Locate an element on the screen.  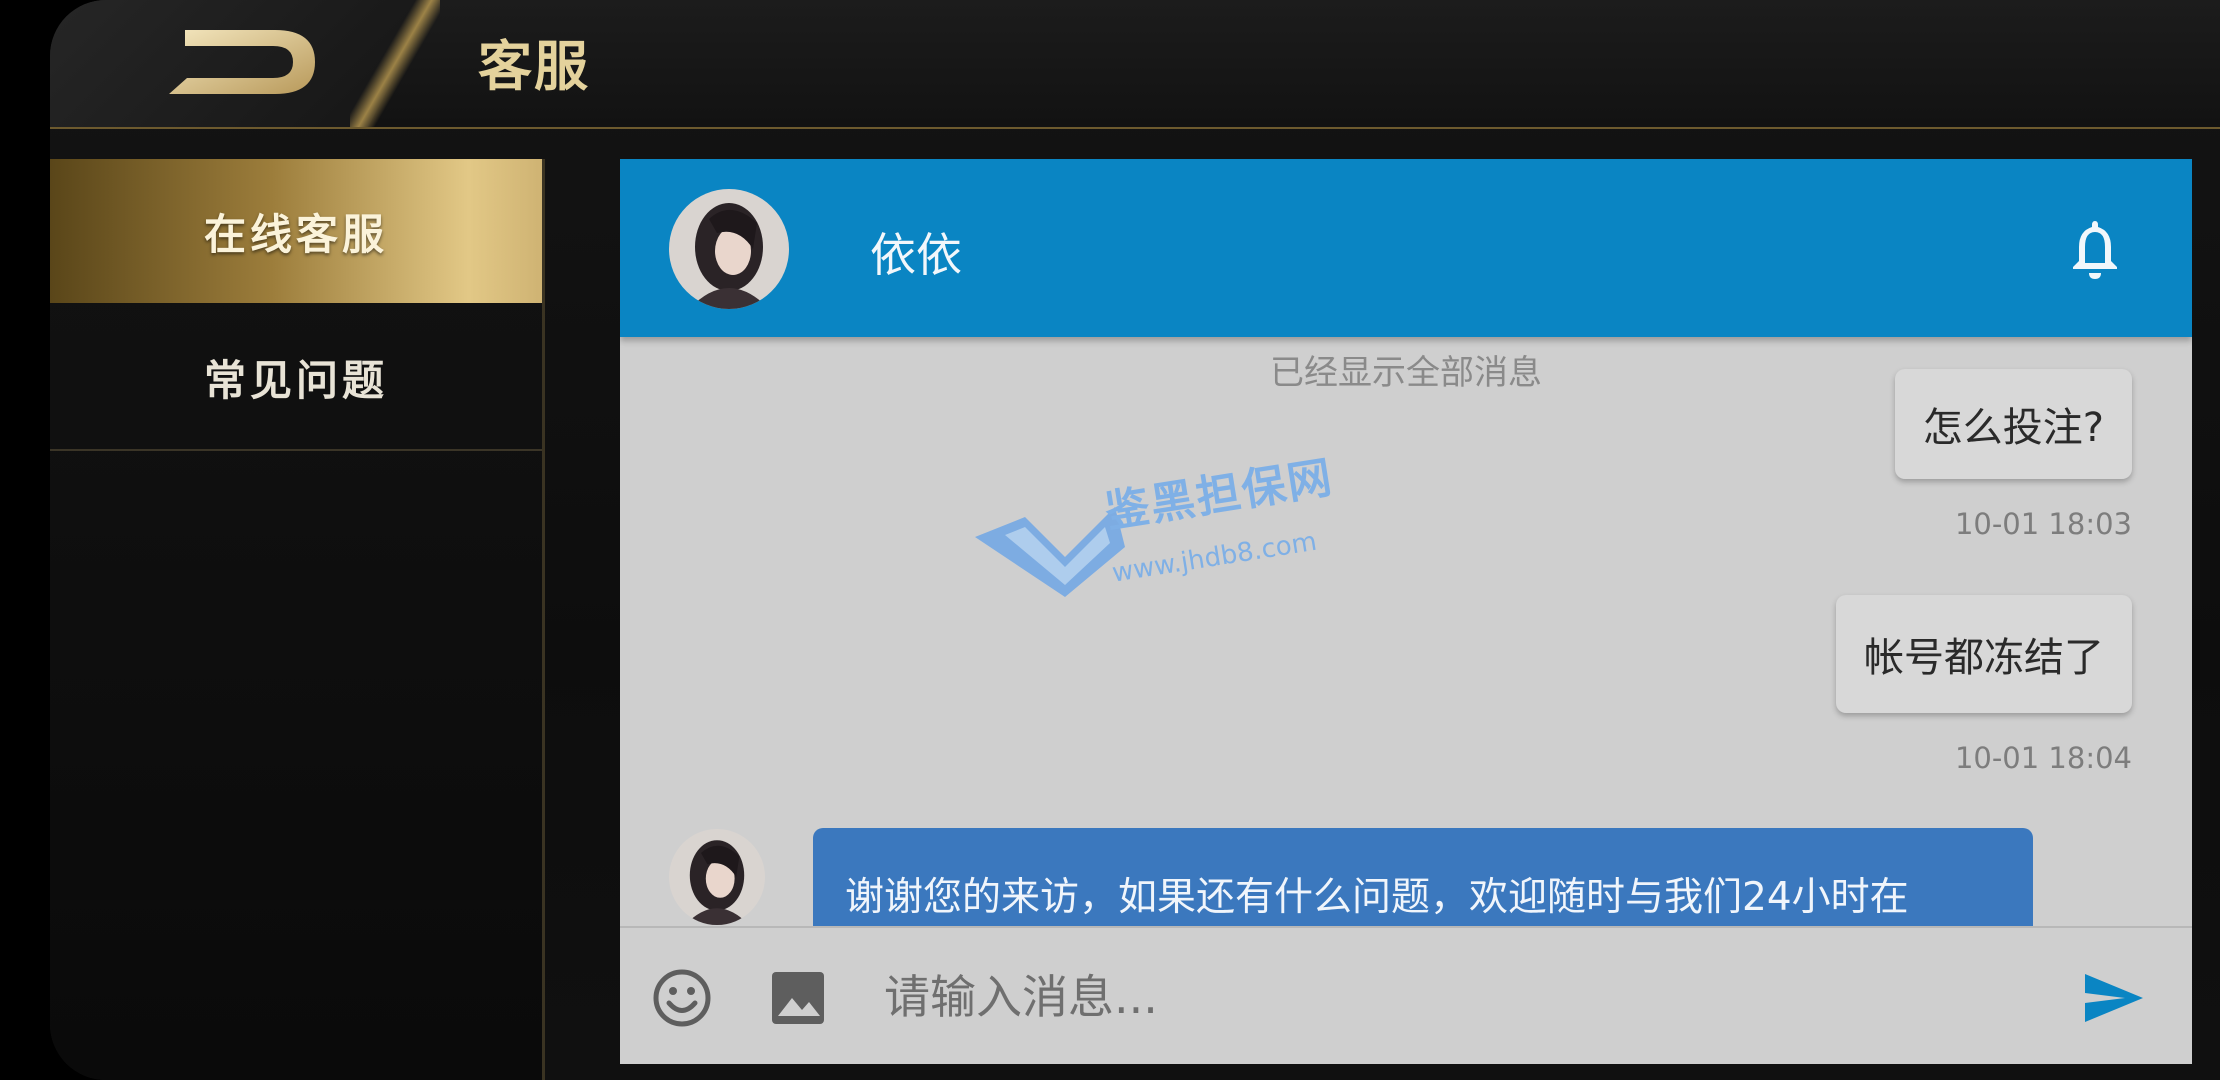
message-text: 谢谢您的来访，如果还有什么问题，欢迎随时与我们24小时在 is located at coordinates (1377, 897).